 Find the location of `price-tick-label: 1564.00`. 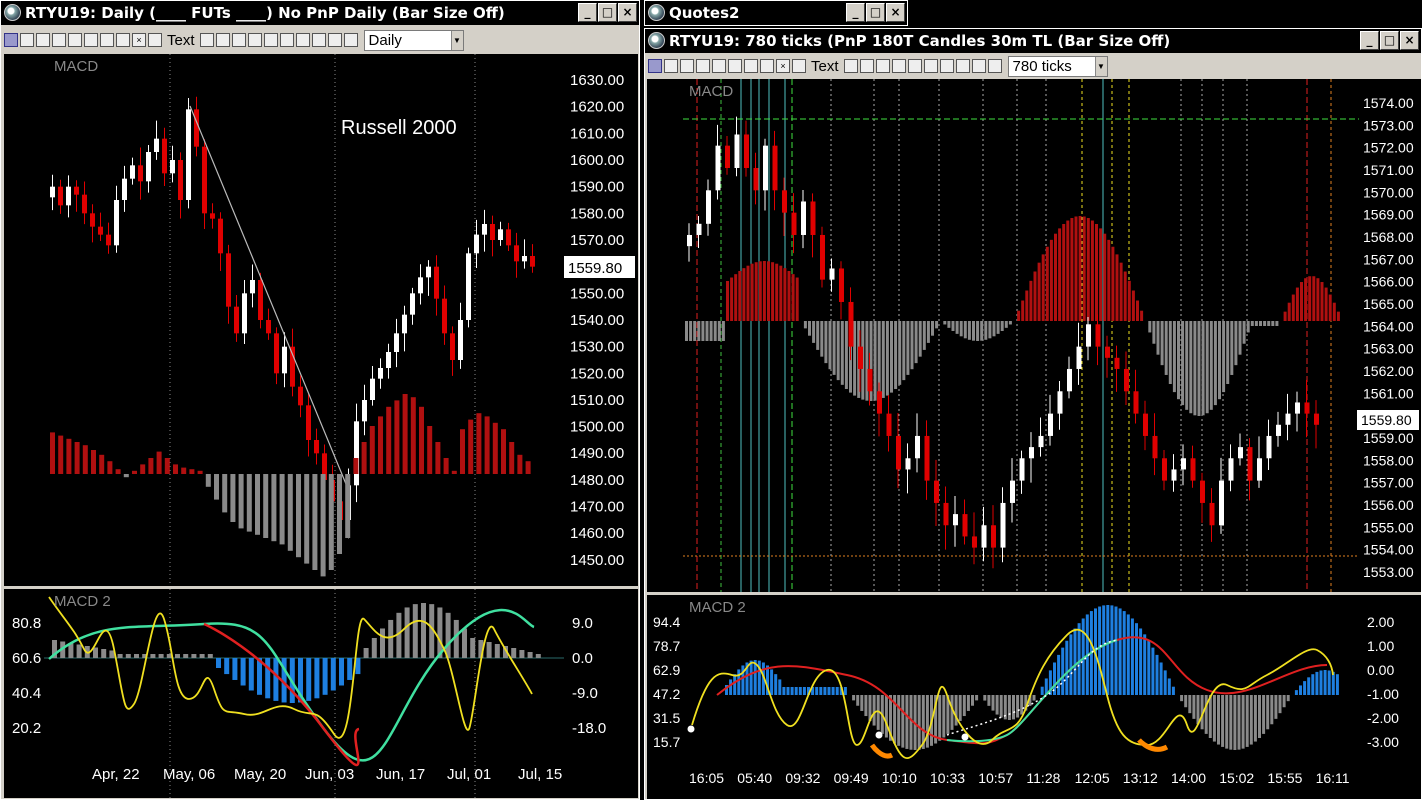

price-tick-label: 1564.00 is located at coordinates (1388, 326).